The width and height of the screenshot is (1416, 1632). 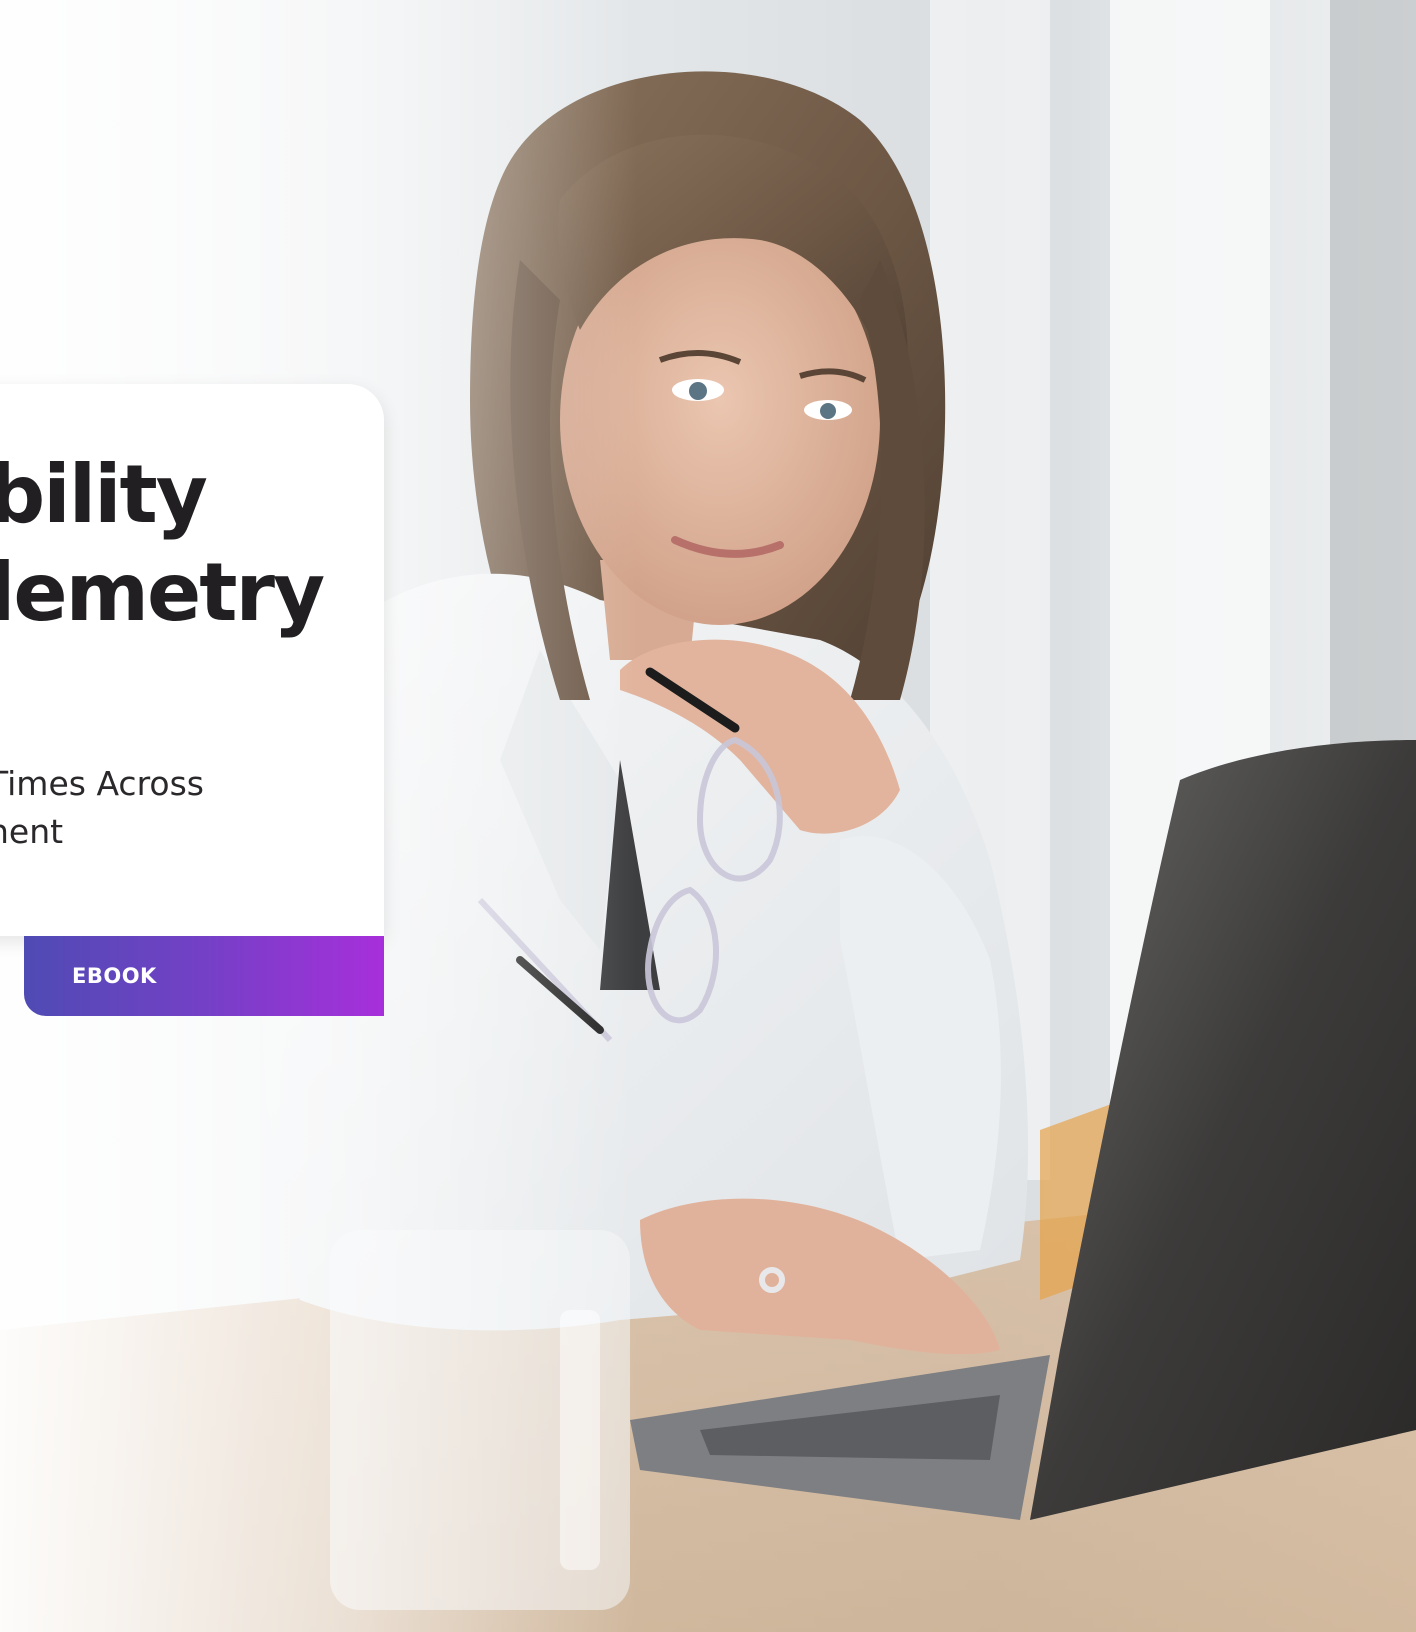 What do you see at coordinates (114, 976) in the screenshot?
I see `tag-label: EBOOK` at bounding box center [114, 976].